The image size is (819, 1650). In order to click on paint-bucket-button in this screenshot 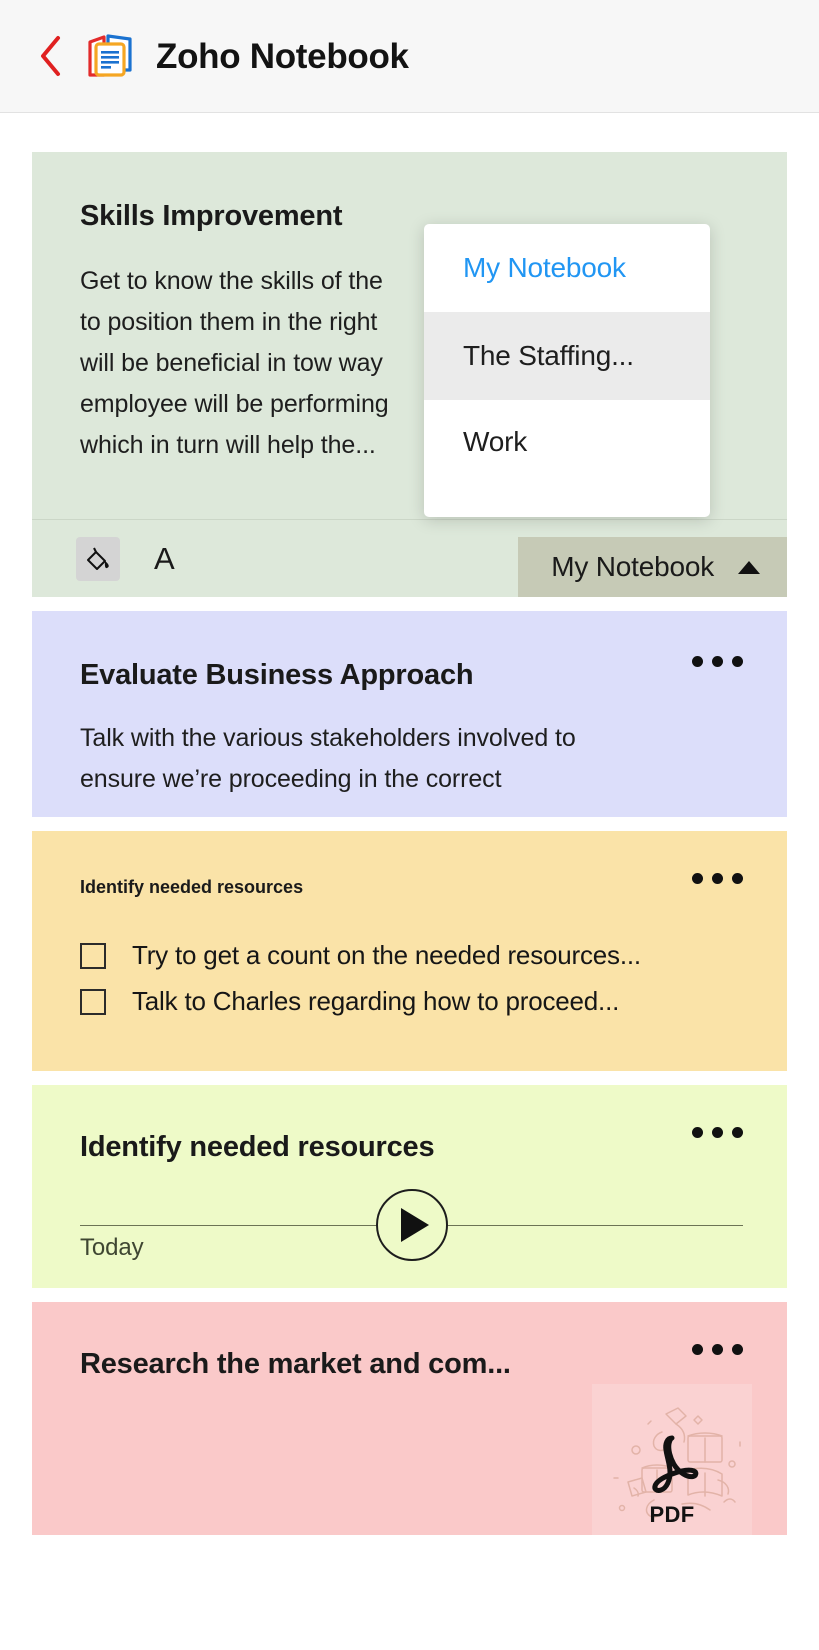, I will do `click(98, 558)`.